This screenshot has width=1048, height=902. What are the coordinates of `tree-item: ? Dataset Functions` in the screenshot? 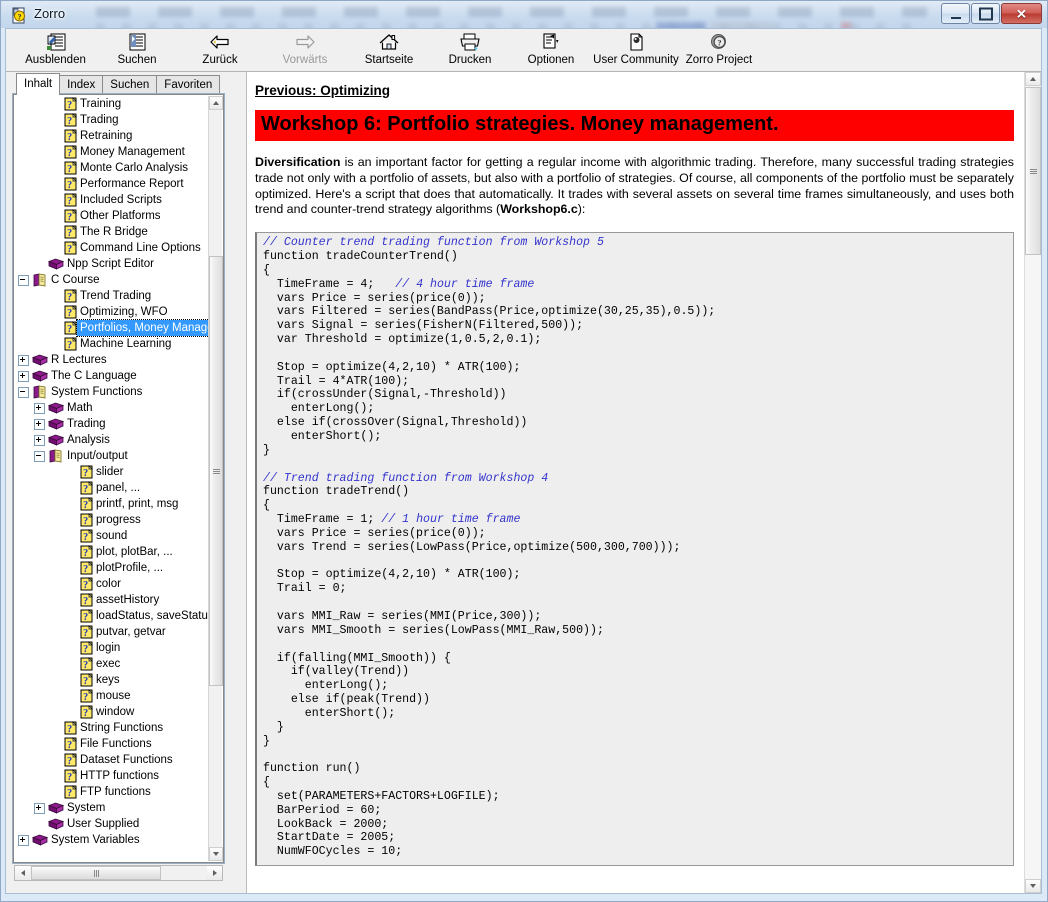 It's located at (111, 760).